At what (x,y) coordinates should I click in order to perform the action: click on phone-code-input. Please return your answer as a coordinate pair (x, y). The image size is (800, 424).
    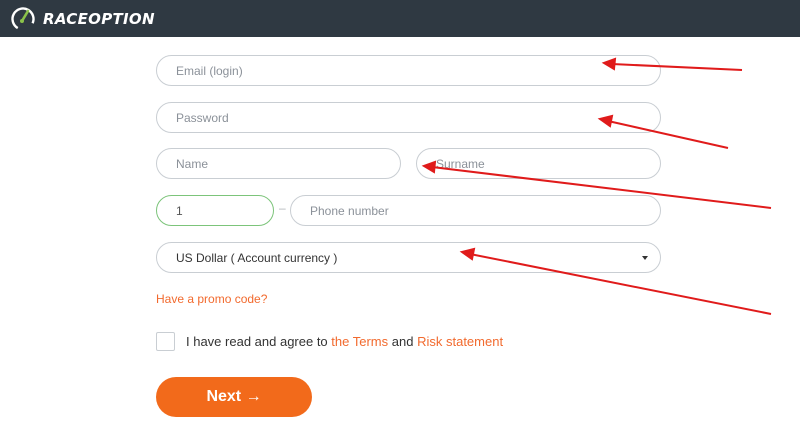
    Looking at the image, I should click on (215, 210).